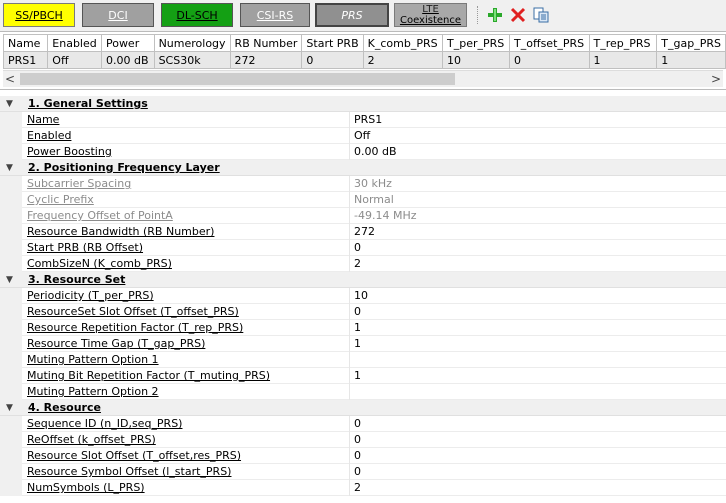  I want to click on property-value: Off, so click(362, 136).